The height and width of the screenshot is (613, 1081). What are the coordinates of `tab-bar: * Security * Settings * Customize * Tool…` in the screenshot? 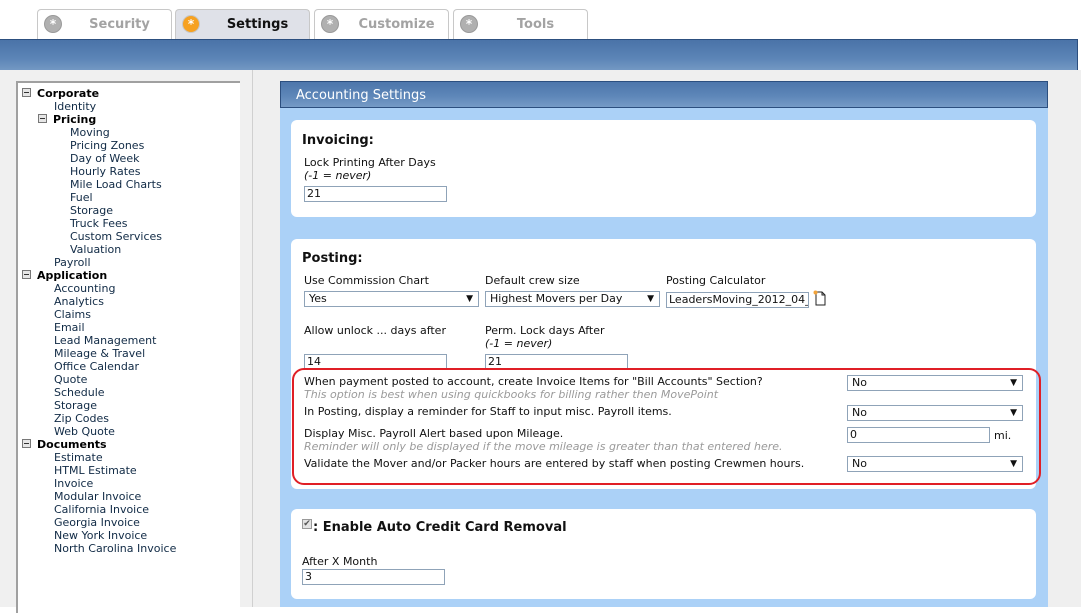 It's located at (540, 20).